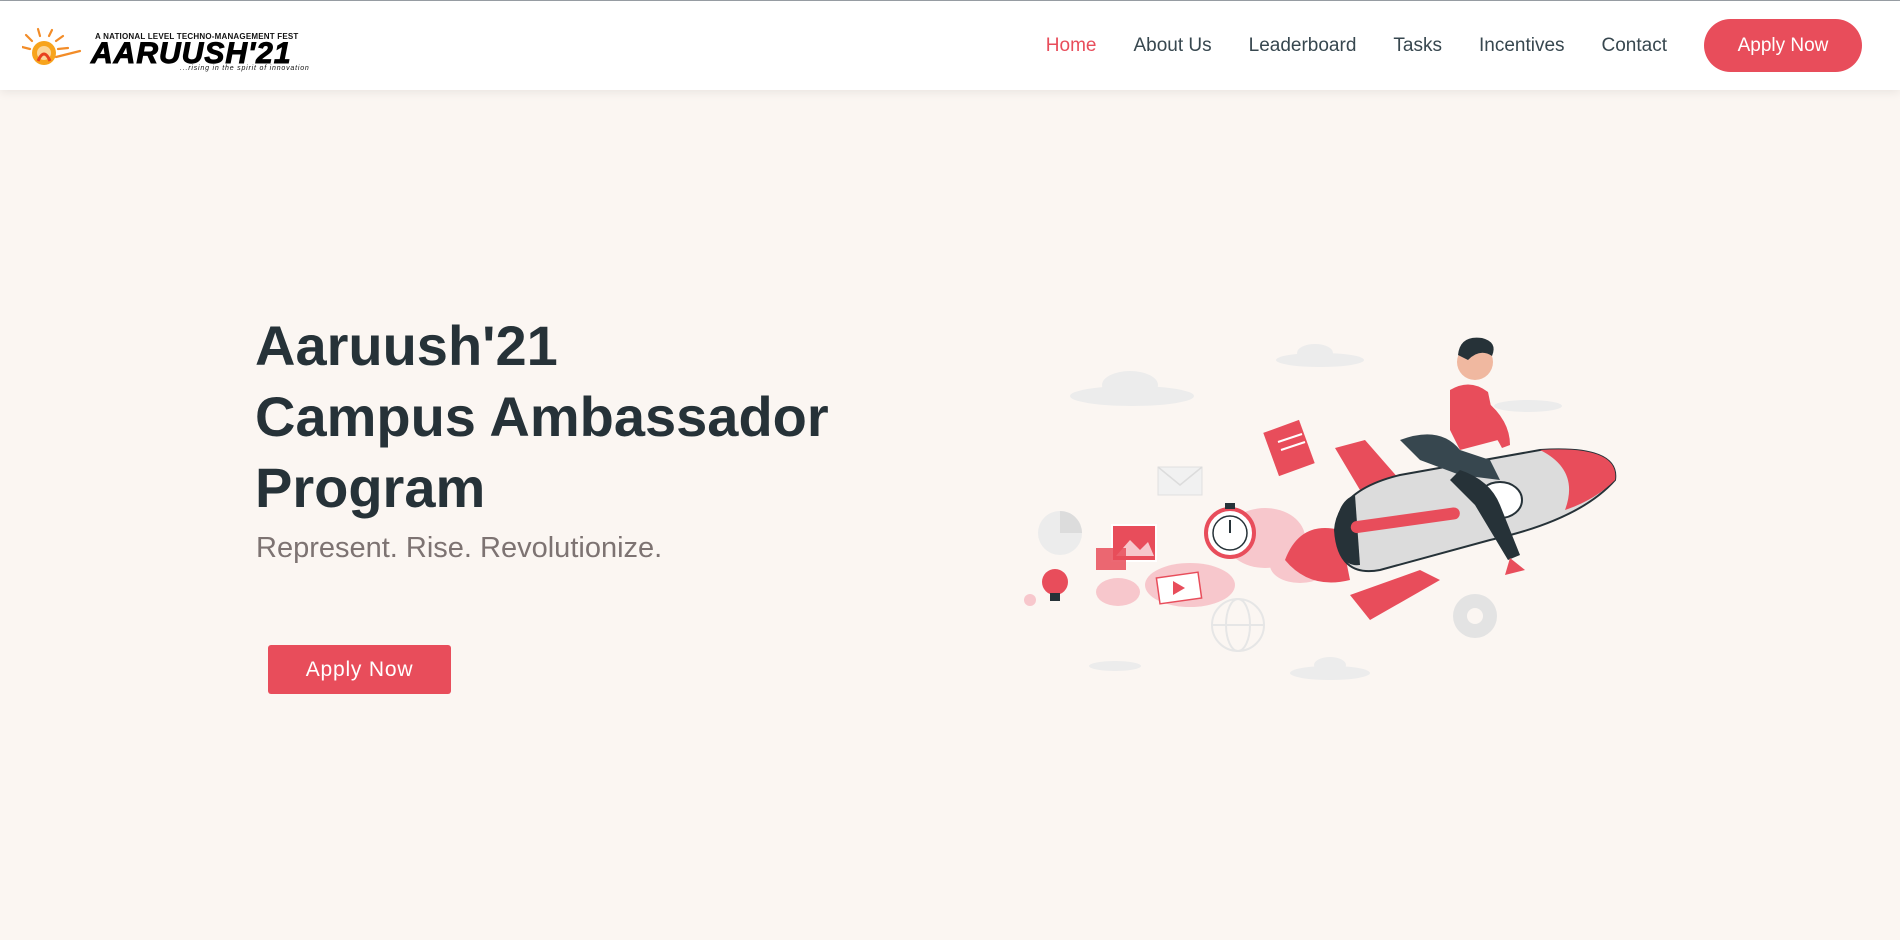 Image resolution: width=1900 pixels, height=940 pixels. What do you see at coordinates (1060, 533) in the screenshot?
I see `pie-chart-icon` at bounding box center [1060, 533].